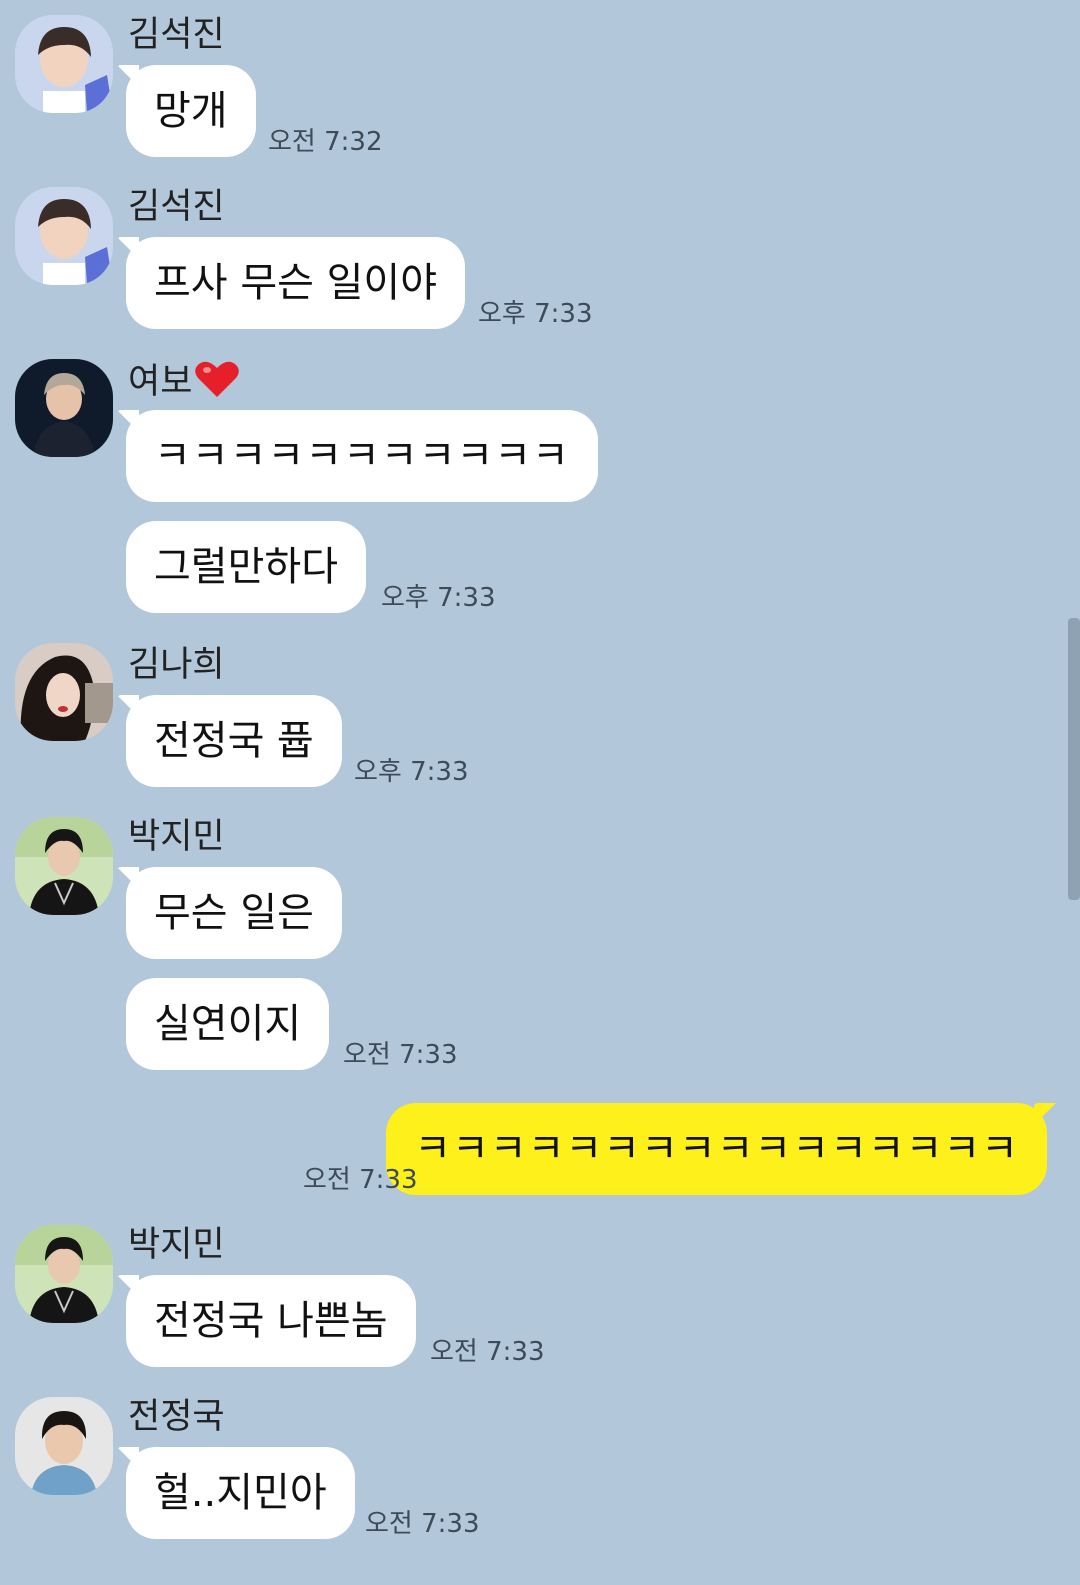 The height and width of the screenshot is (1585, 1080). Describe the element at coordinates (240, 1493) in the screenshot. I see `message-bubble: 헐..지민아` at that location.